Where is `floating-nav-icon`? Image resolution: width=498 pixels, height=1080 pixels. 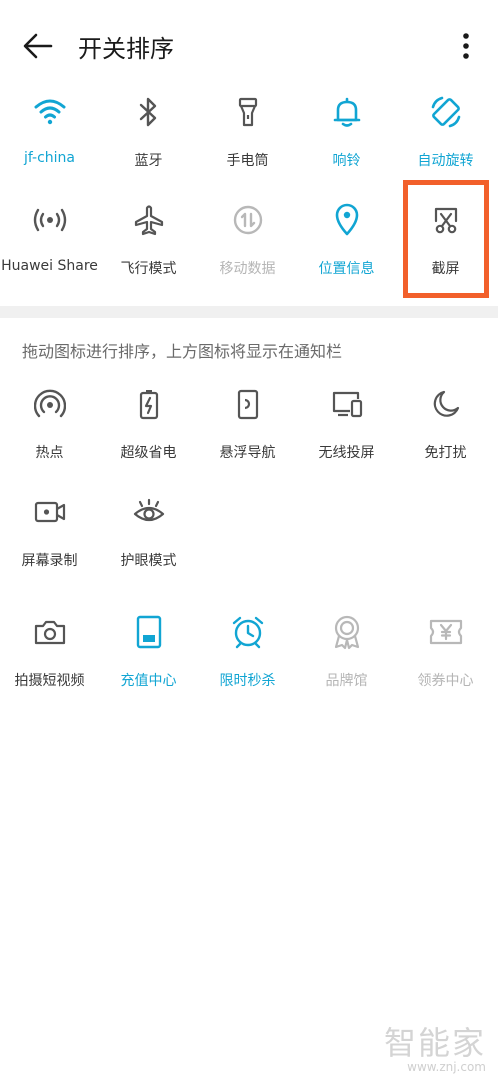 floating-nav-icon is located at coordinates (248, 404).